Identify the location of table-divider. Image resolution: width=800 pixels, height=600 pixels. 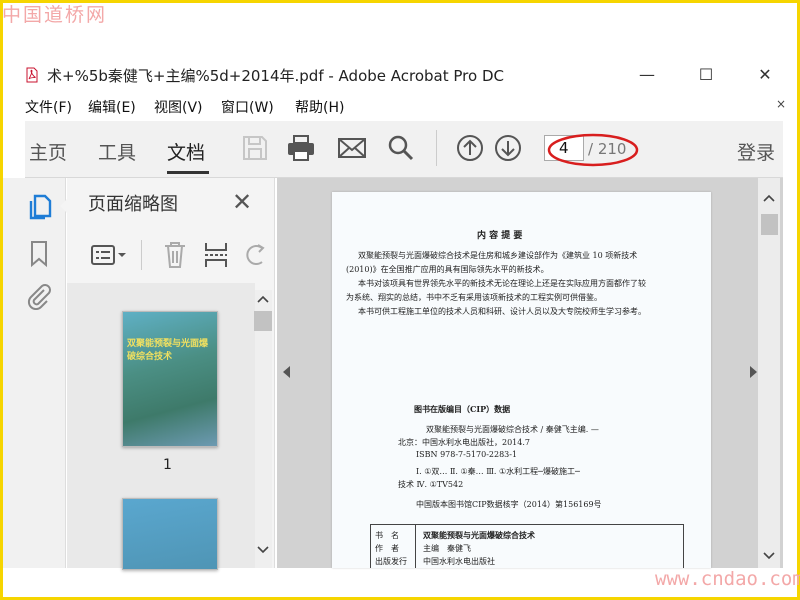
(415, 546).